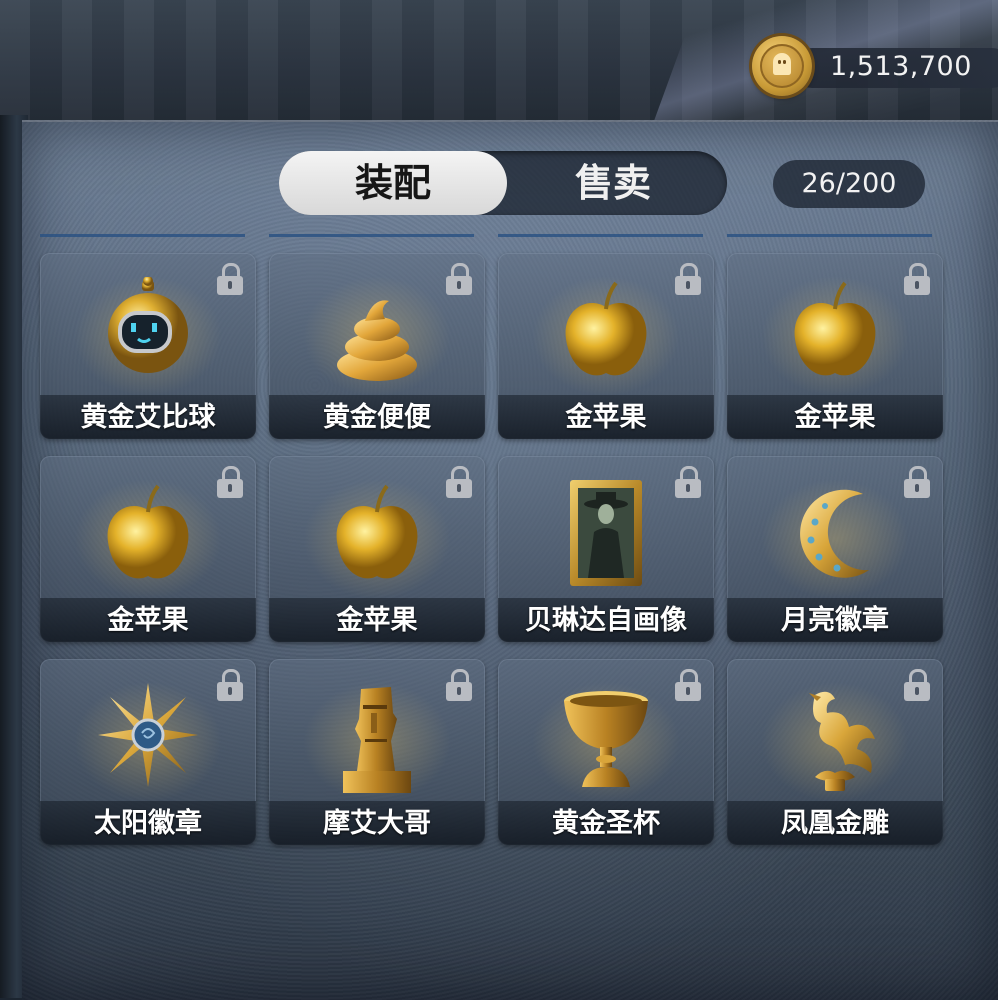  Describe the element at coordinates (490, 235) in the screenshot. I see `section-divider` at that location.